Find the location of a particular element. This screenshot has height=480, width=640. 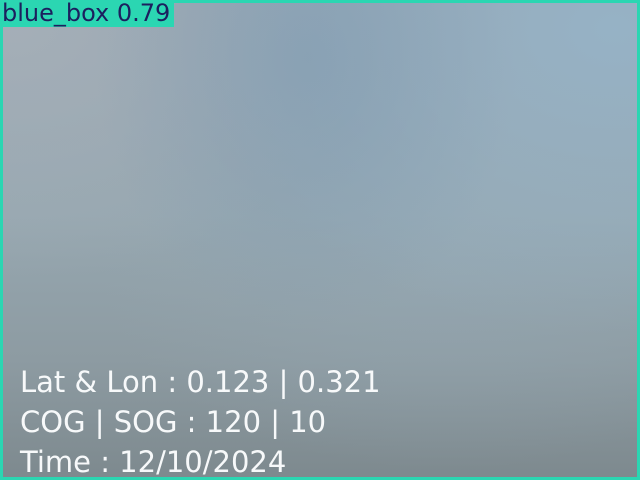

time-readout: Time : 12/10/2024 is located at coordinates (153, 462).